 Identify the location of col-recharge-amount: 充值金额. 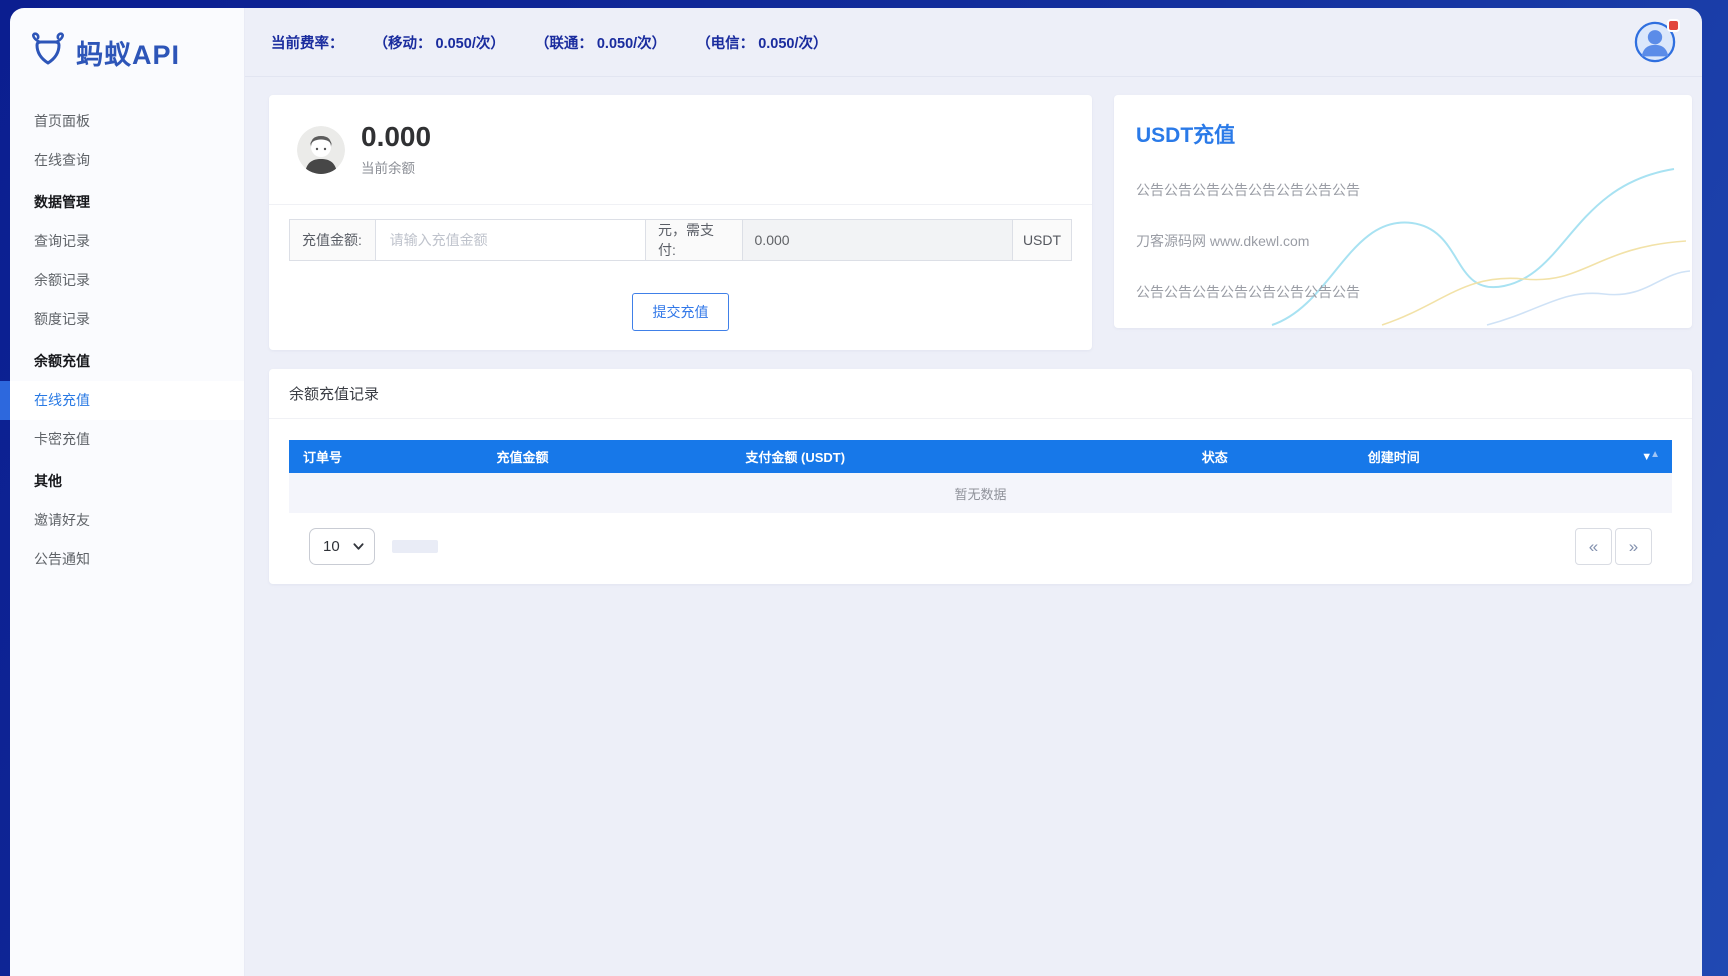
(522, 457).